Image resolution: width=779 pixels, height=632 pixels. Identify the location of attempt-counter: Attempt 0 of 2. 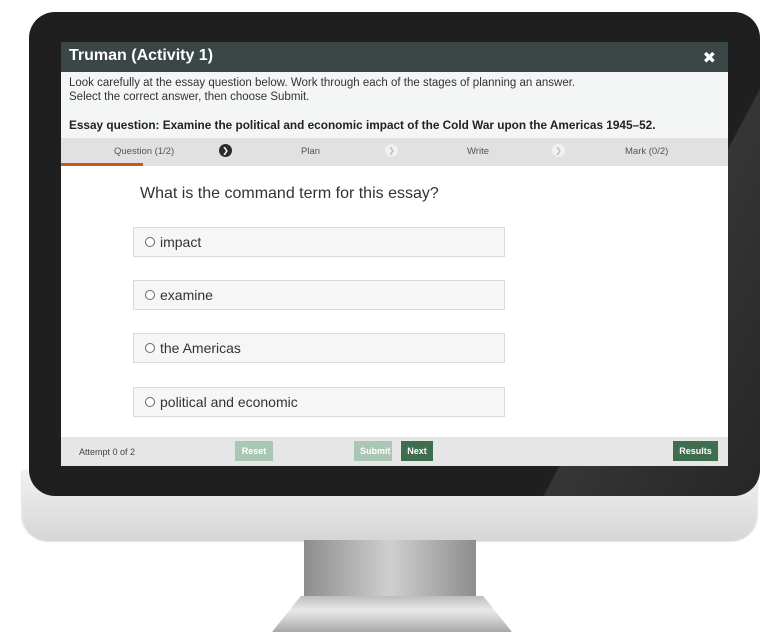
(107, 452).